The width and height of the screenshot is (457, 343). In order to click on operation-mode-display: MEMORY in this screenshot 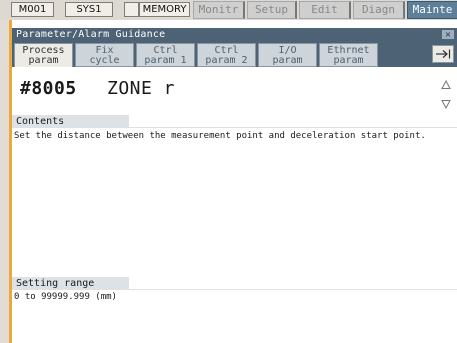, I will do `click(164, 9)`.